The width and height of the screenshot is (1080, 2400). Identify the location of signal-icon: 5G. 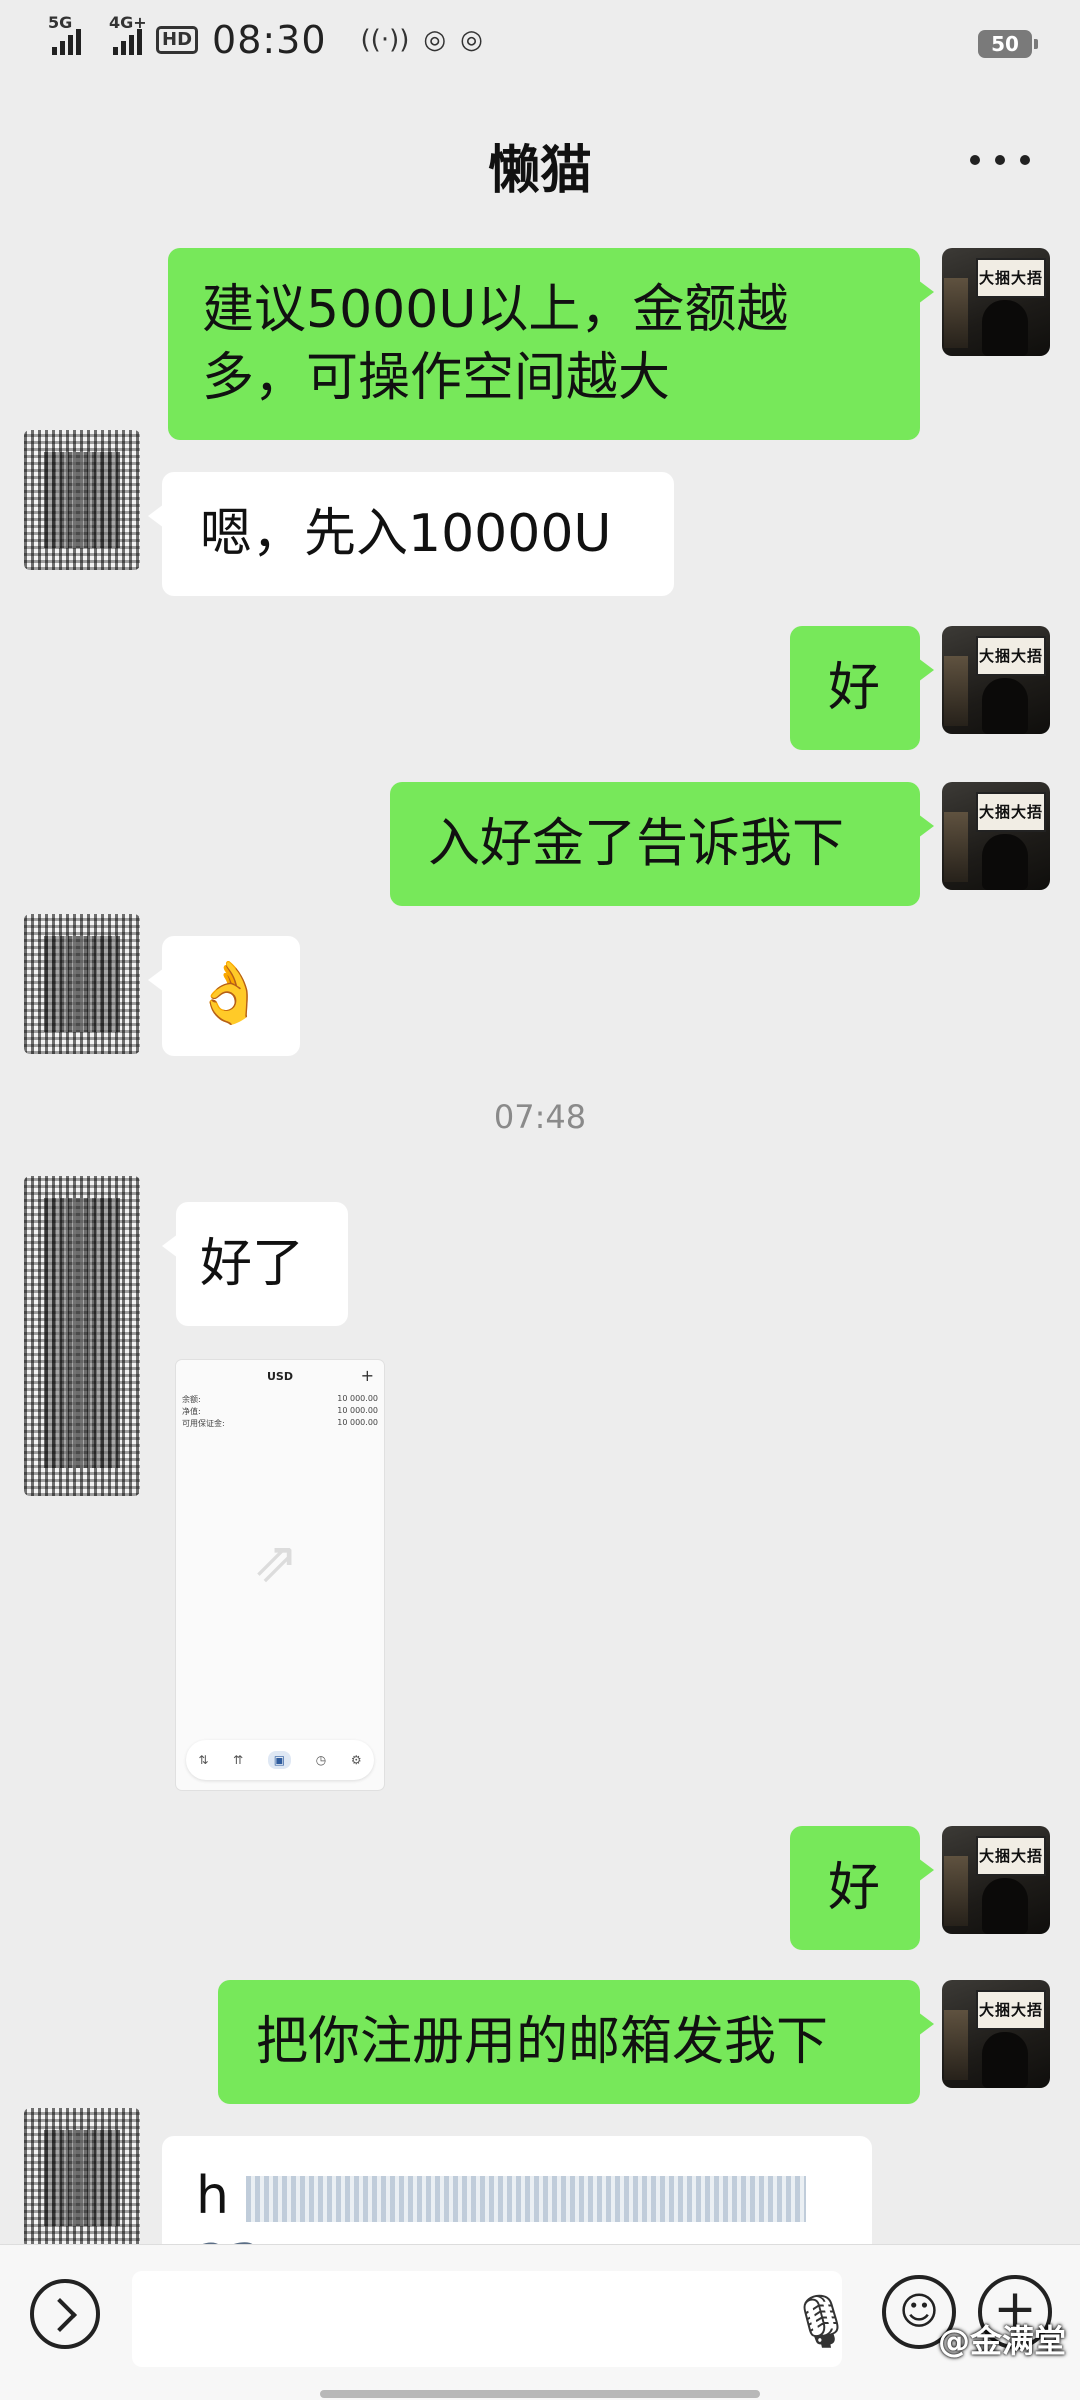
(64, 34).